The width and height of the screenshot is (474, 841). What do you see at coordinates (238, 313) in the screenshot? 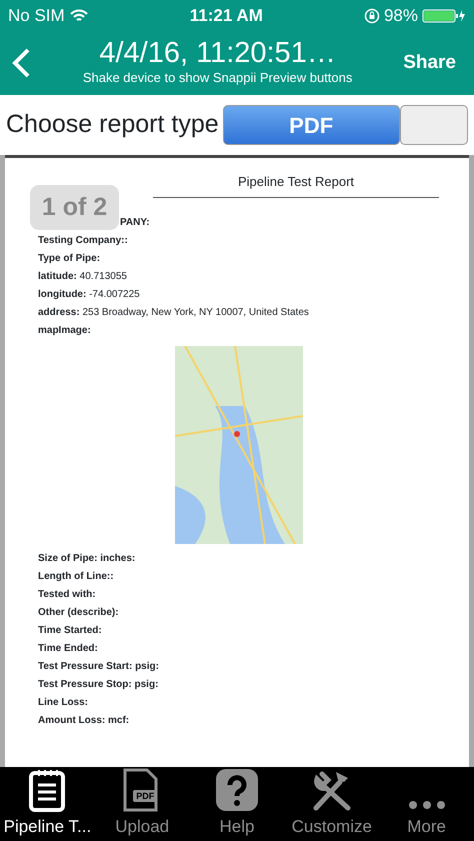
I see `report-field: address: 253 Broadway, New York, NY 10007, United States` at bounding box center [238, 313].